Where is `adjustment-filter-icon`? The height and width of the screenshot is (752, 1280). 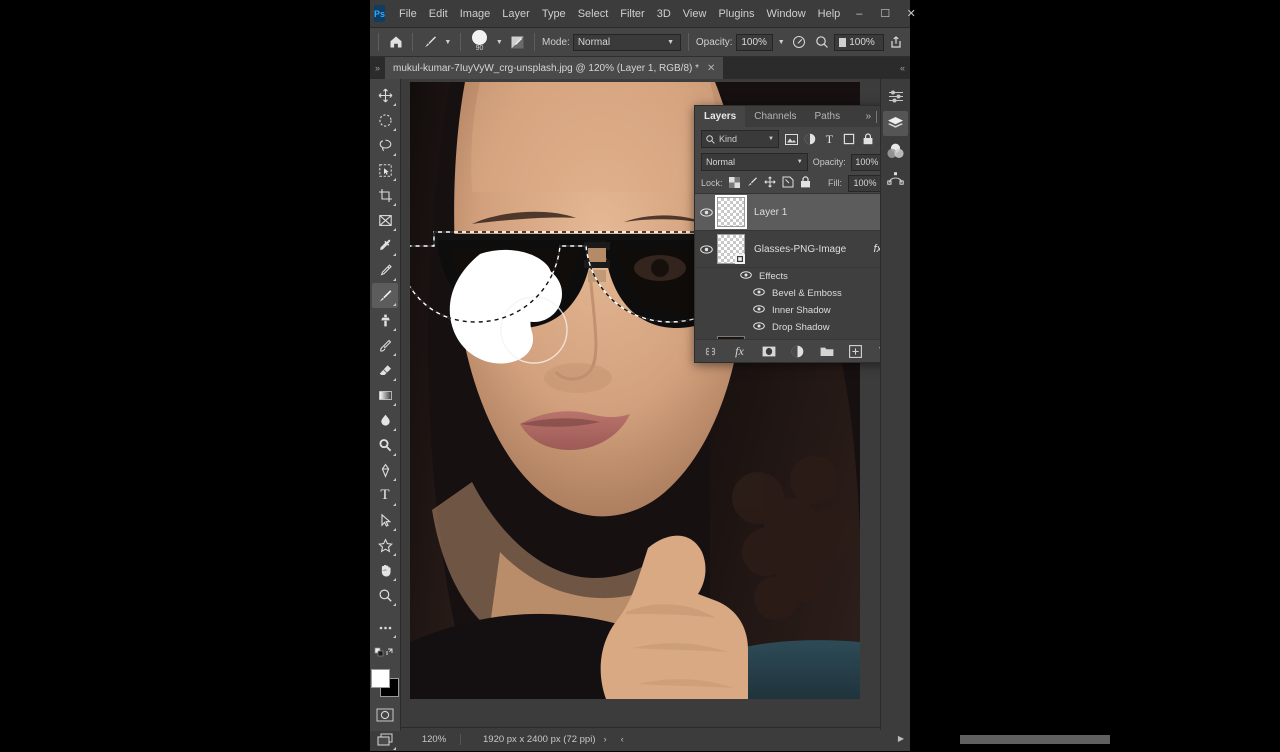
adjustment-filter-icon is located at coordinates (810, 139).